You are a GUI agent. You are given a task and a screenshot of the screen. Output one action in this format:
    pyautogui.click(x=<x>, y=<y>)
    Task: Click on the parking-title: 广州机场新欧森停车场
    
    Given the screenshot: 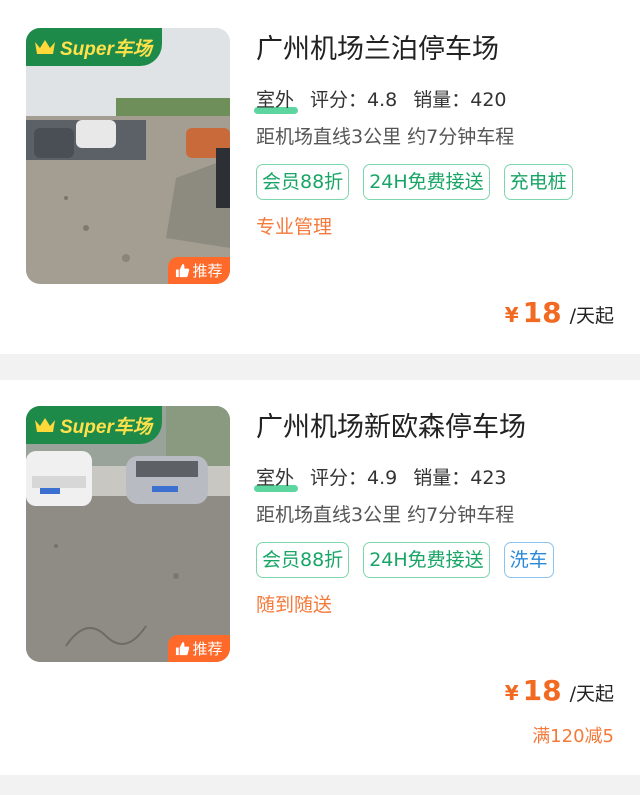 What is the action you would take?
    pyautogui.click(x=436, y=428)
    